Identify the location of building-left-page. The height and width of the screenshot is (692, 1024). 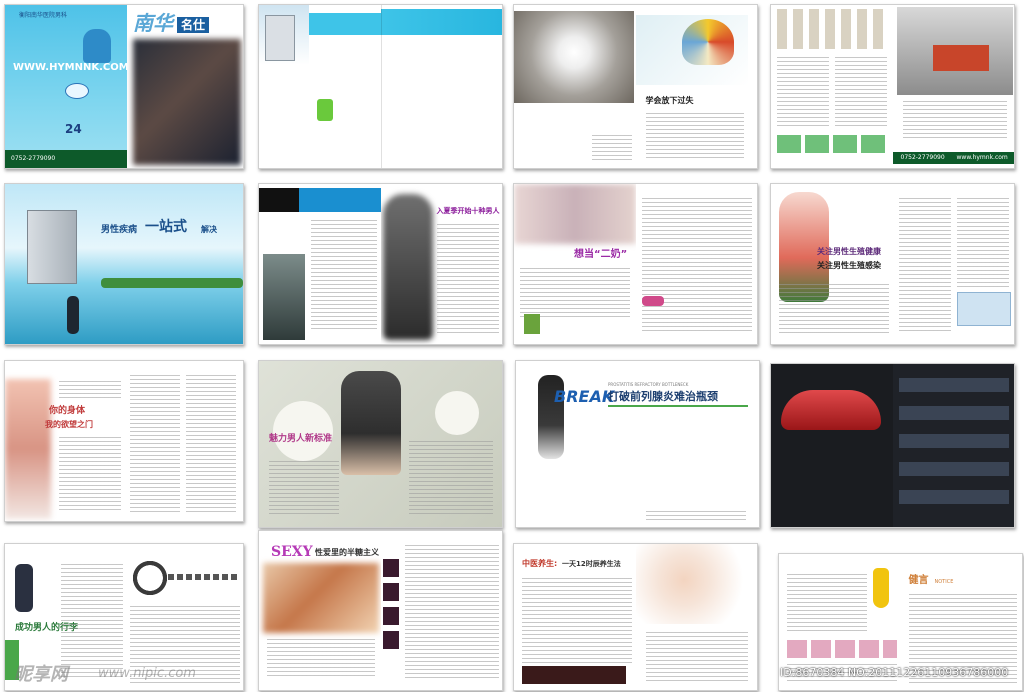
(320, 86).